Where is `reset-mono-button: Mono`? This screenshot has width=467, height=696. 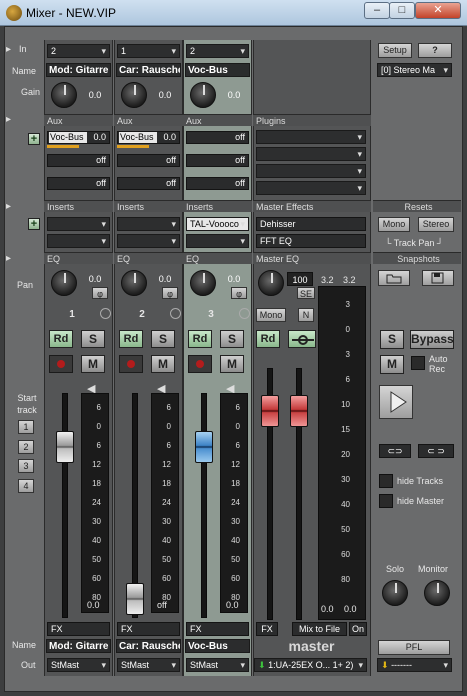 reset-mono-button: Mono is located at coordinates (394, 224).